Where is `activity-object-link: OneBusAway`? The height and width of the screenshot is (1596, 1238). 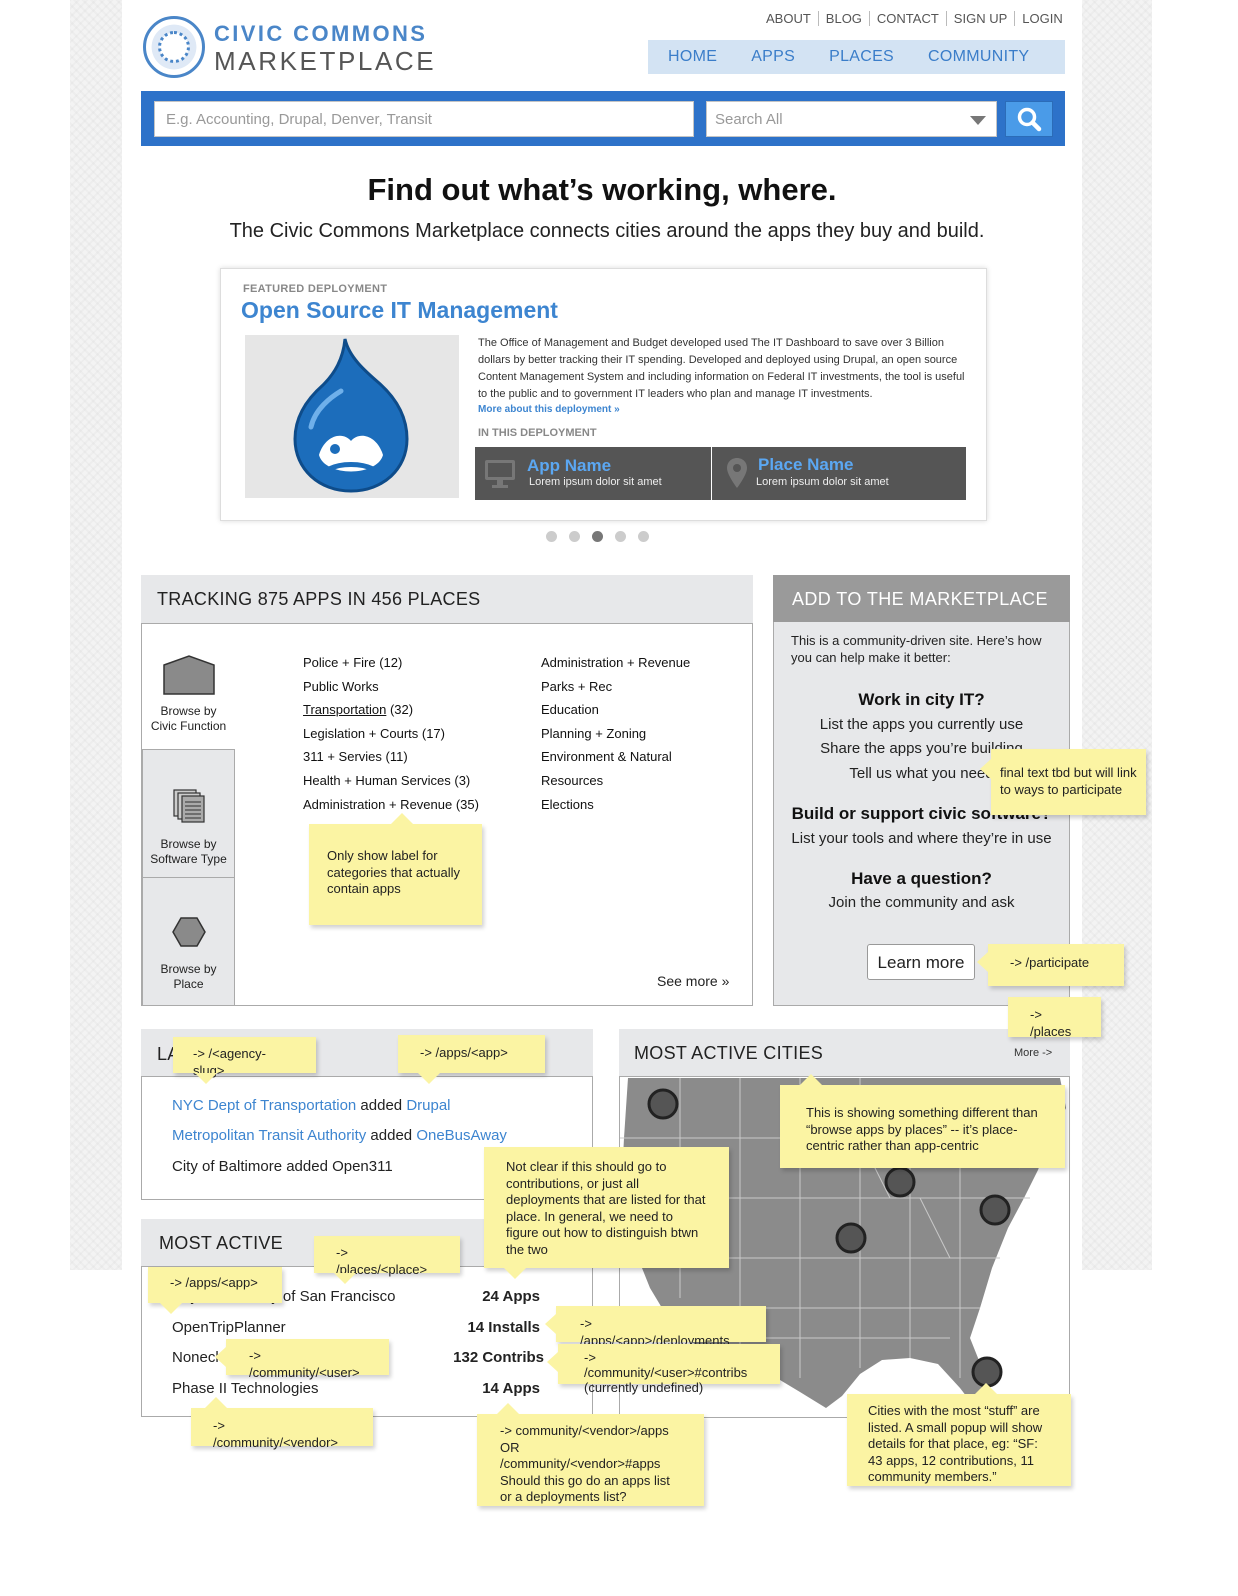
activity-object-link: OneBusAway is located at coordinates (461, 1135).